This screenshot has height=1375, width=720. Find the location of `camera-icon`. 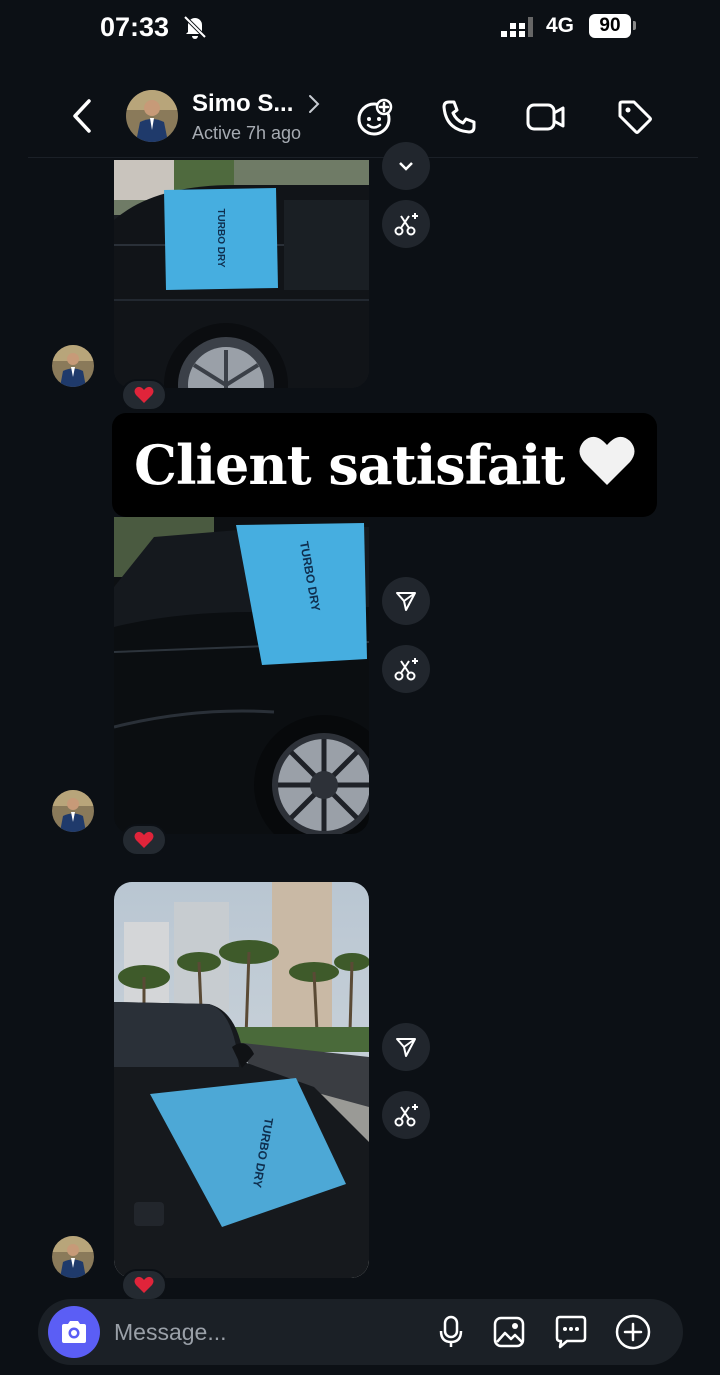

camera-icon is located at coordinates (74, 1332).